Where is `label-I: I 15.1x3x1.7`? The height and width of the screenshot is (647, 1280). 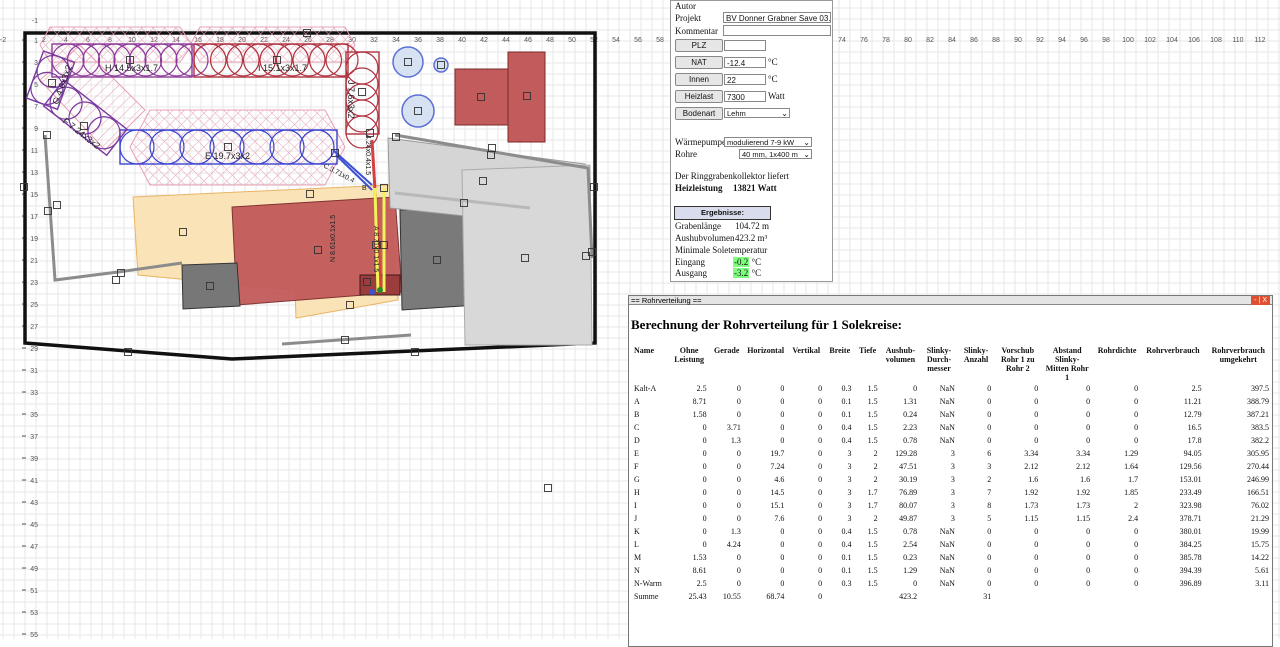 label-I: I 15.1x3x1.7 is located at coordinates (282, 68).